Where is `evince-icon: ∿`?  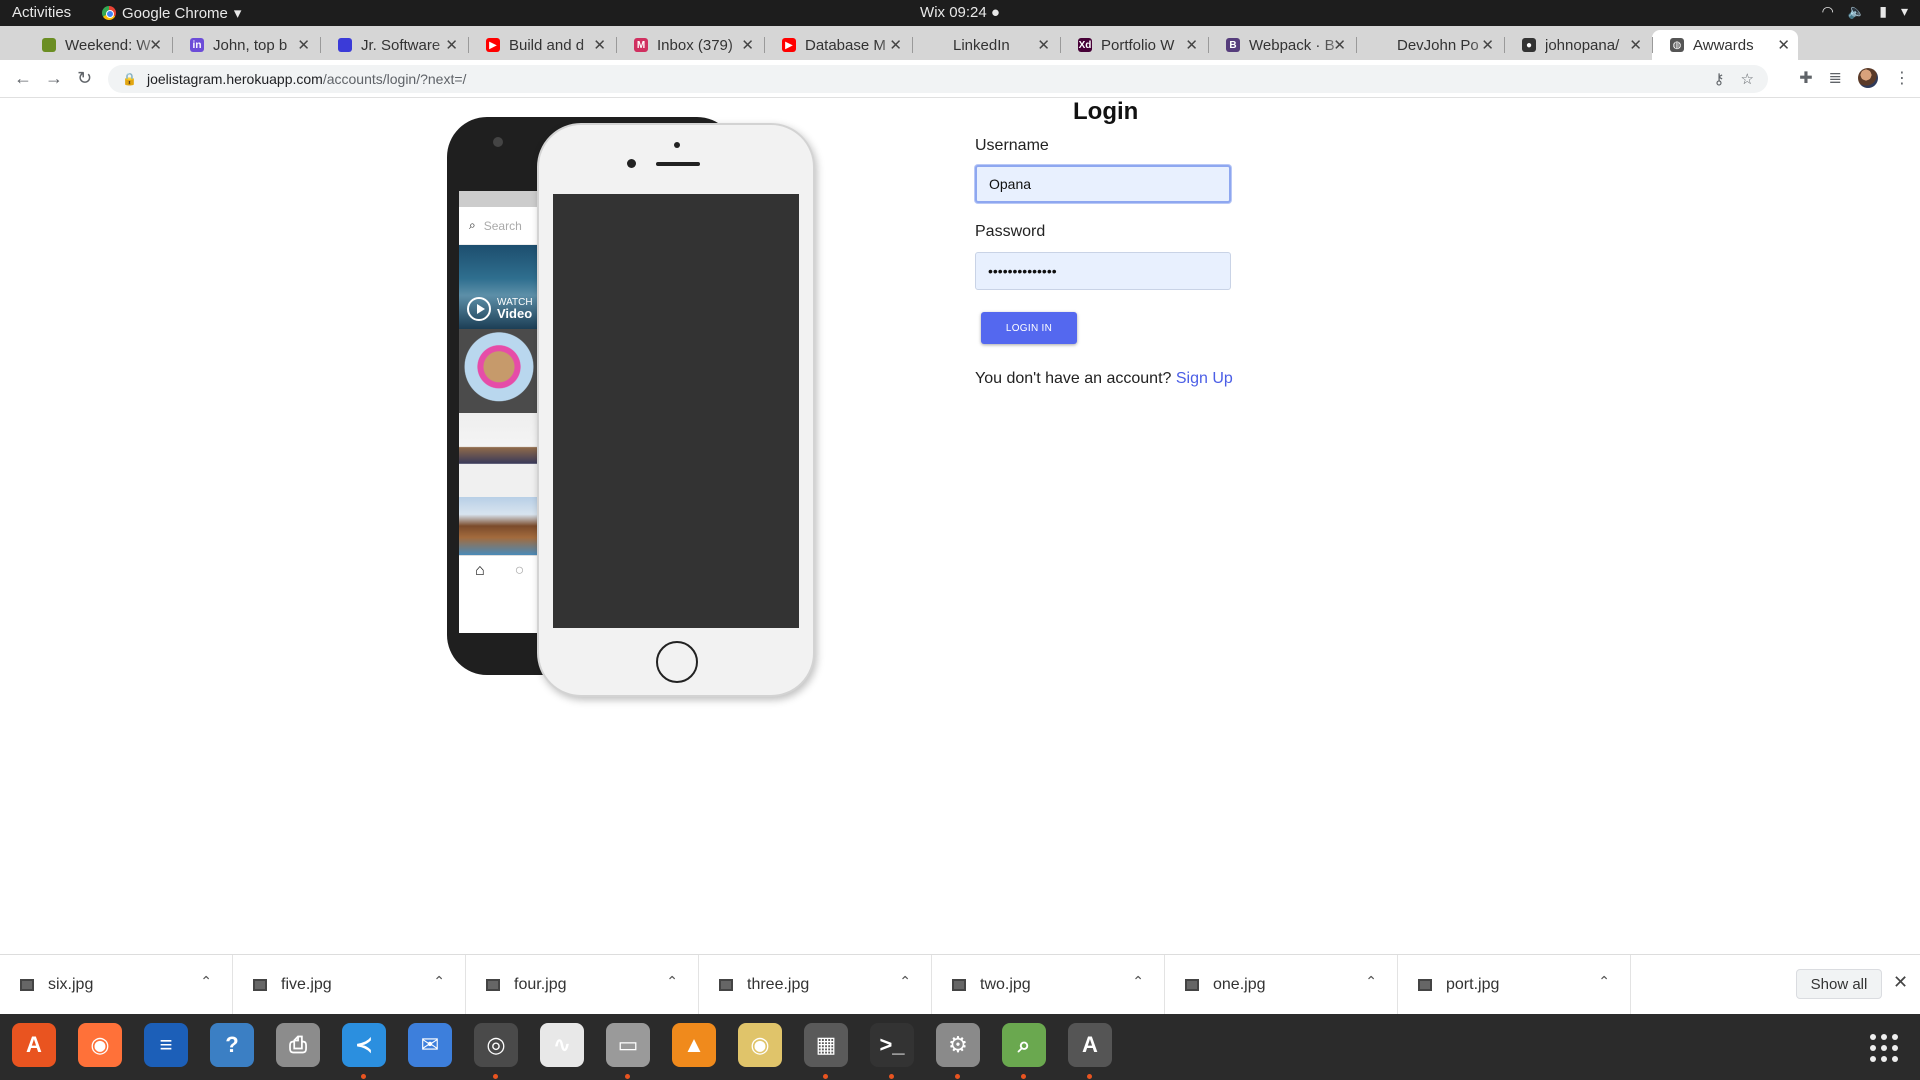 evince-icon: ∿ is located at coordinates (562, 1045).